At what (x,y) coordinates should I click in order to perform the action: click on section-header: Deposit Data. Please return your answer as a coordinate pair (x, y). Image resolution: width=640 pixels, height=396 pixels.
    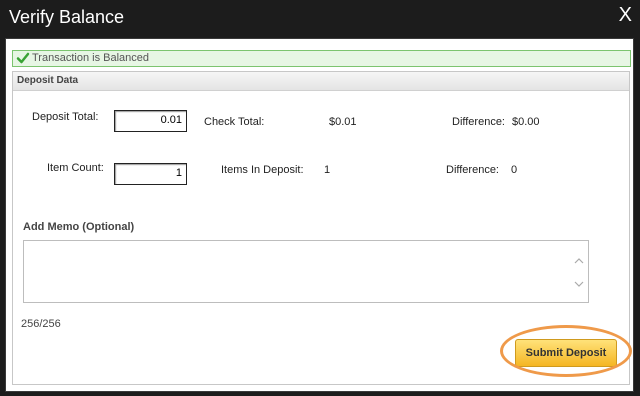
    Looking at the image, I should click on (321, 81).